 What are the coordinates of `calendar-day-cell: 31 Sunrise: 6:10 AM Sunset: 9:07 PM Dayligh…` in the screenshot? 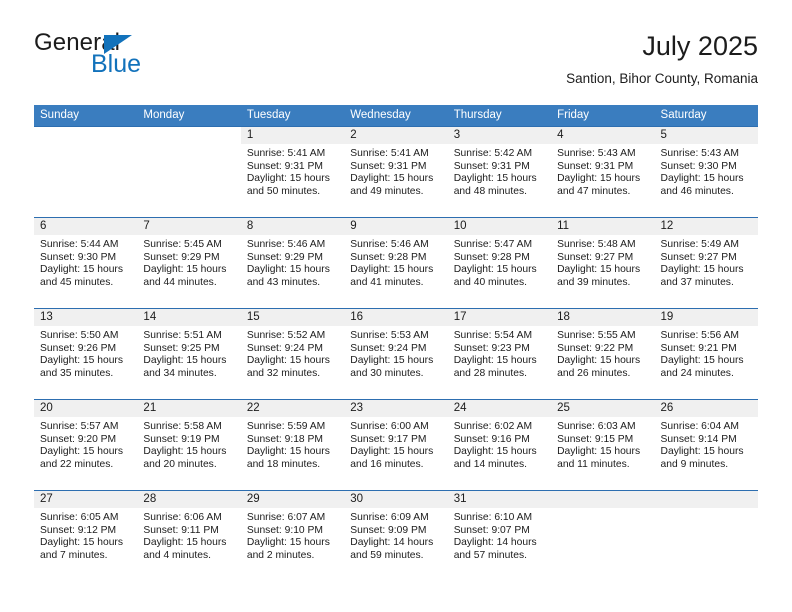 It's located at (499, 535).